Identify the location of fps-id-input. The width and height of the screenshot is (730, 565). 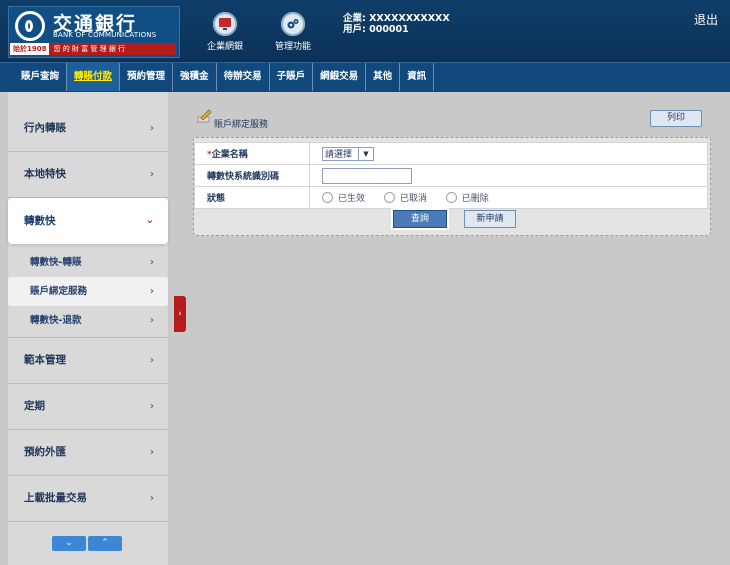
(367, 175).